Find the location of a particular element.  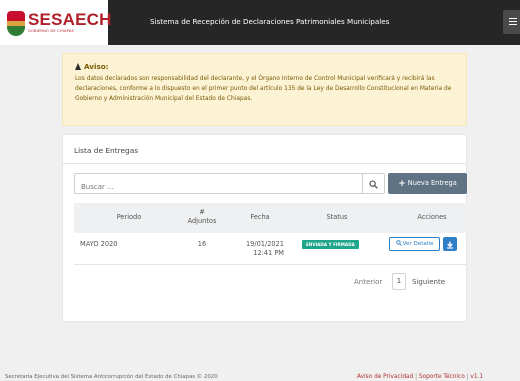

plus-icon: + is located at coordinates (402, 184).